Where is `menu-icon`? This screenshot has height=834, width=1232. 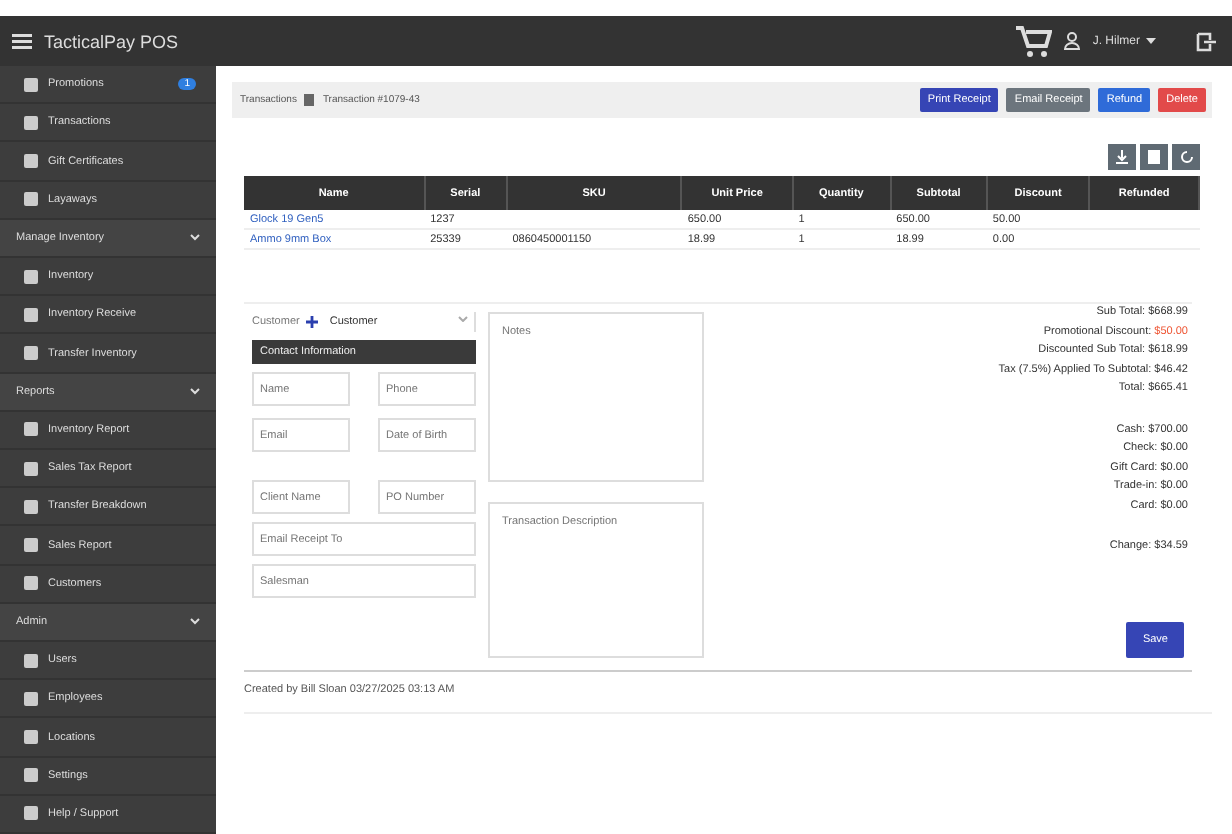 menu-icon is located at coordinates (22, 41).